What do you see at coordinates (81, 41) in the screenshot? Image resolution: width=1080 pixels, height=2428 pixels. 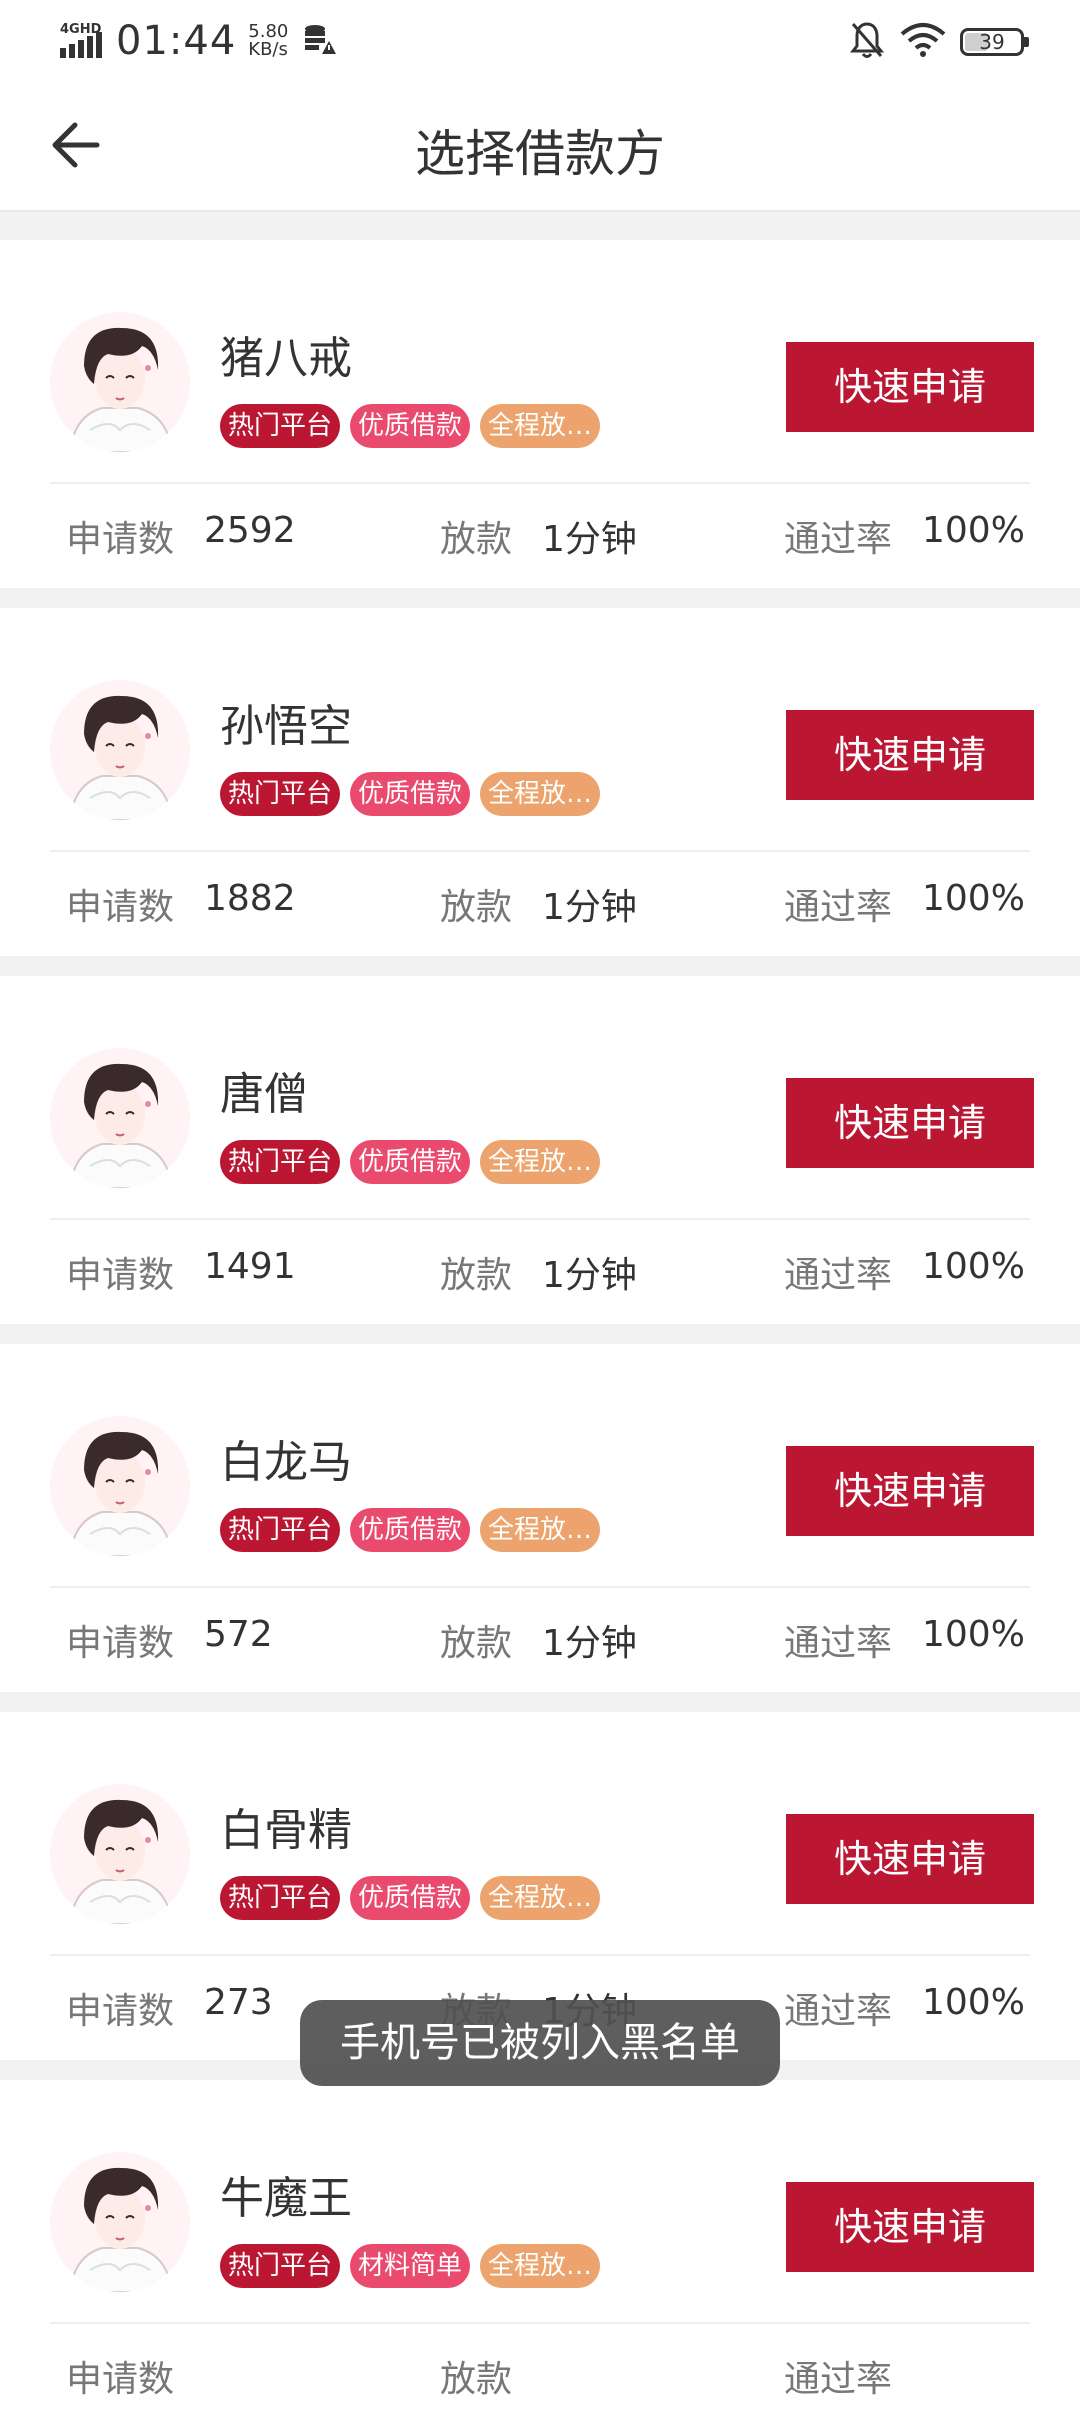 I see `signal-icon: 4GHD` at bounding box center [81, 41].